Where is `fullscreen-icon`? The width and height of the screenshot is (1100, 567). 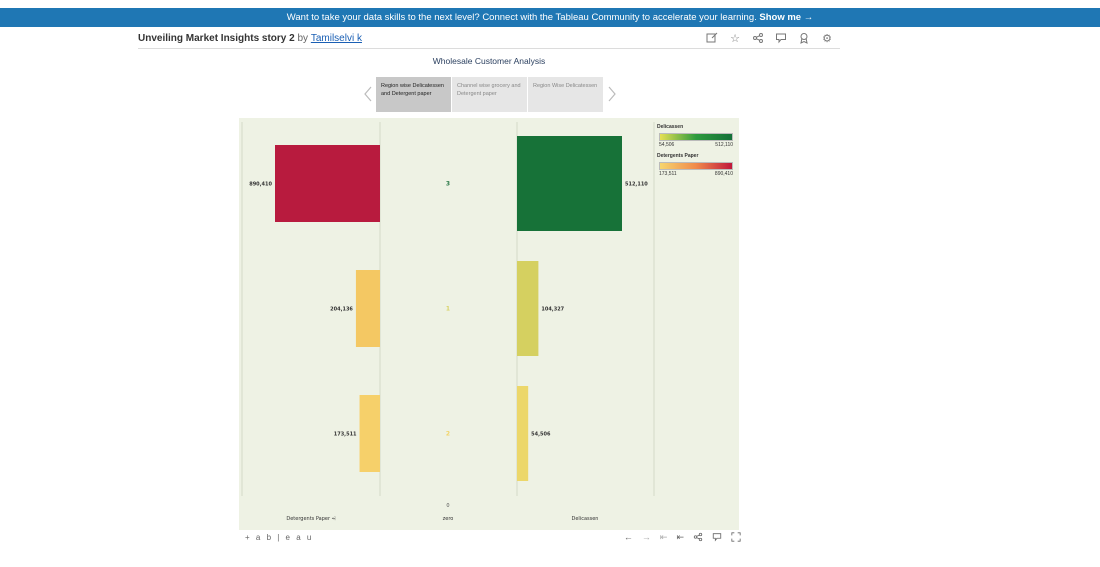 fullscreen-icon is located at coordinates (736, 538).